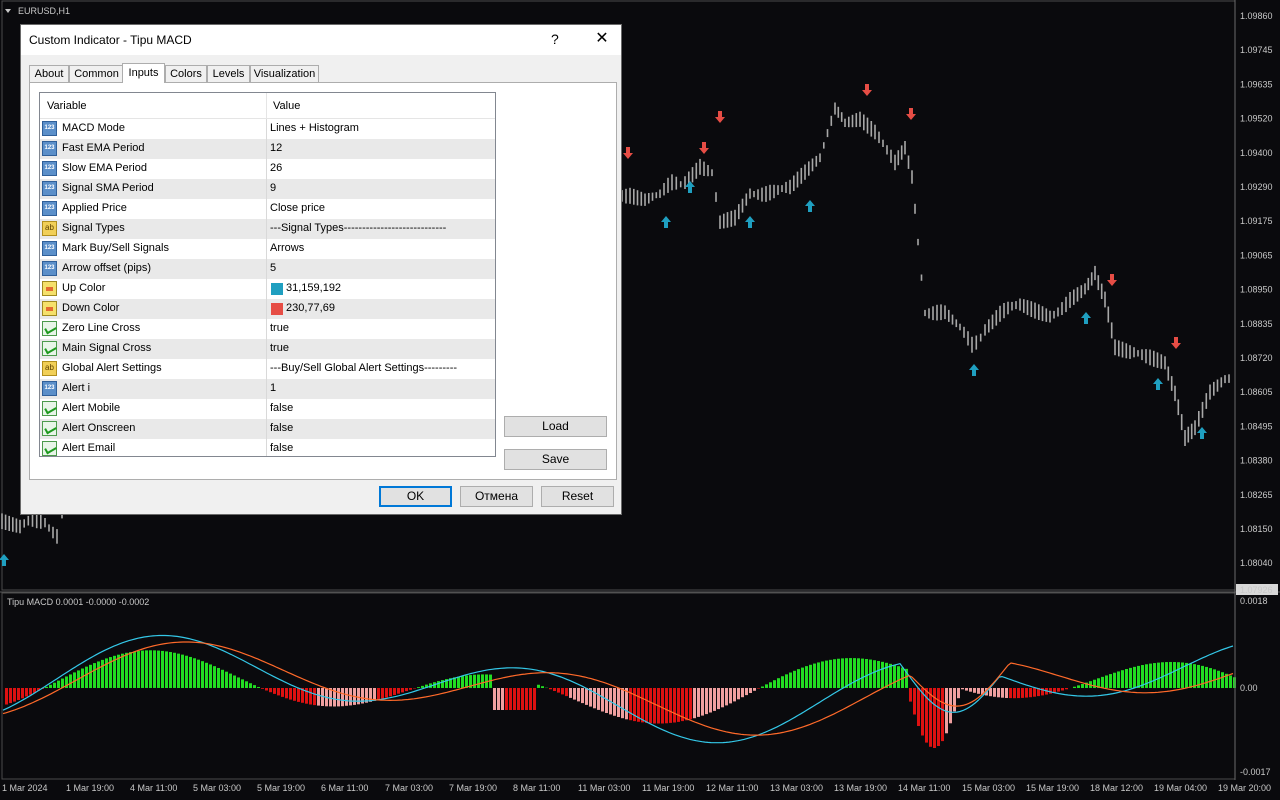  What do you see at coordinates (91, 408) in the screenshot?
I see `input-variable-name: Alert Mobile` at bounding box center [91, 408].